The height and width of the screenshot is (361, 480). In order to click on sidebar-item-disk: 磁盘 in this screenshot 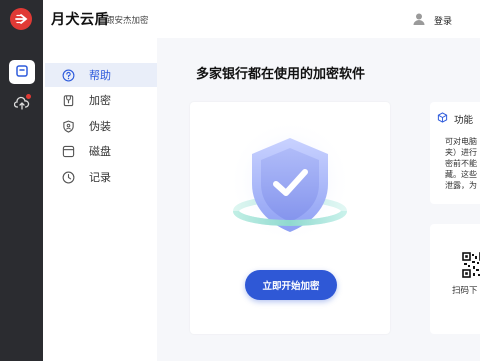, I will do `click(101, 151)`.